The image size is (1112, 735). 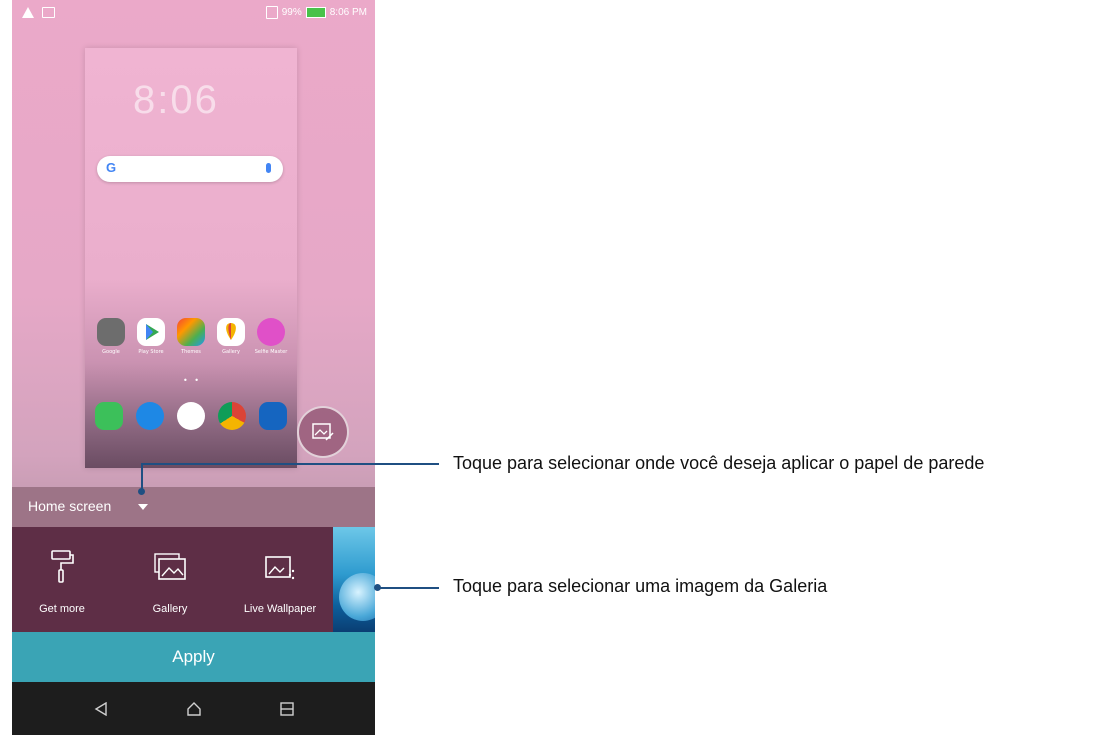 I want to click on preview-app-label: Google, so click(x=111, y=352).